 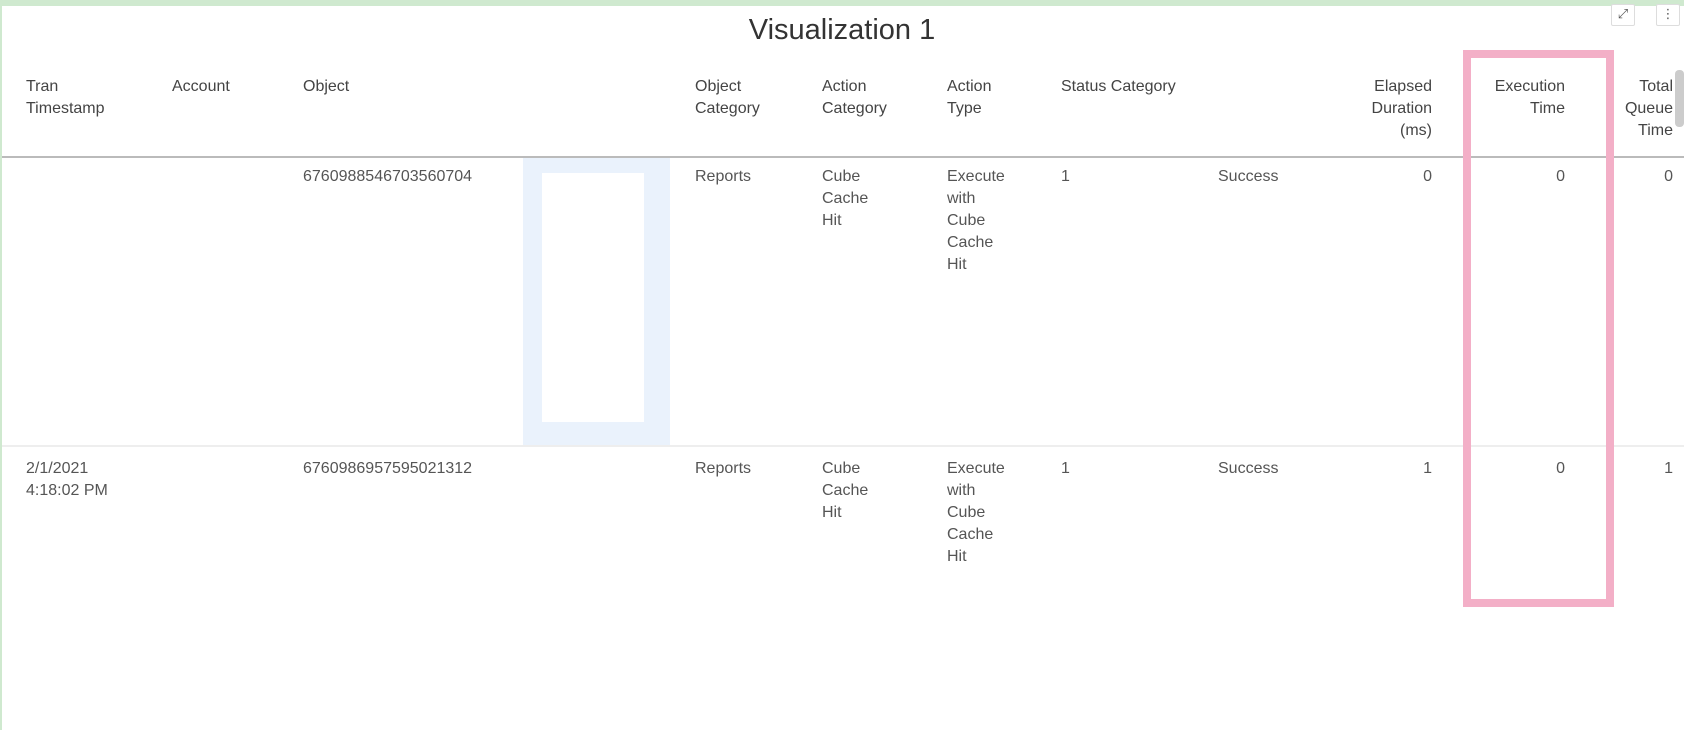 What do you see at coordinates (842, 3) in the screenshot?
I see `top-accent-bar` at bounding box center [842, 3].